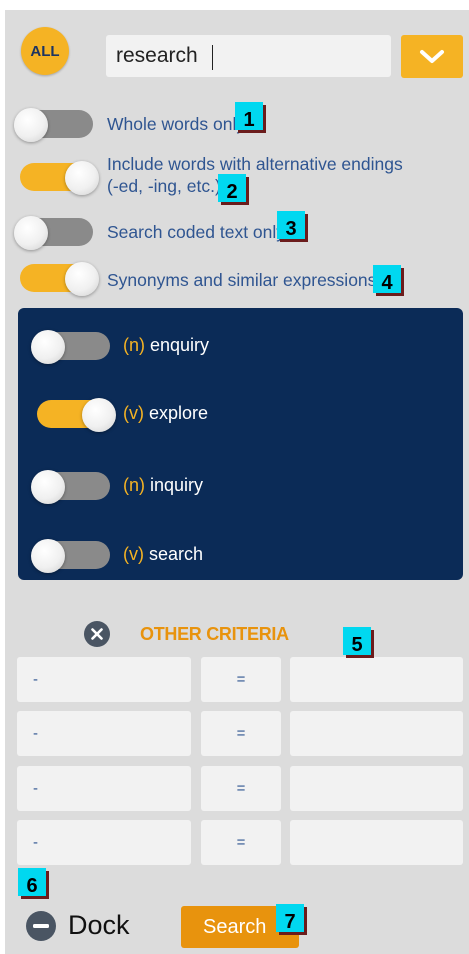  What do you see at coordinates (45, 51) in the screenshot?
I see `scope-all-button: ALL` at bounding box center [45, 51].